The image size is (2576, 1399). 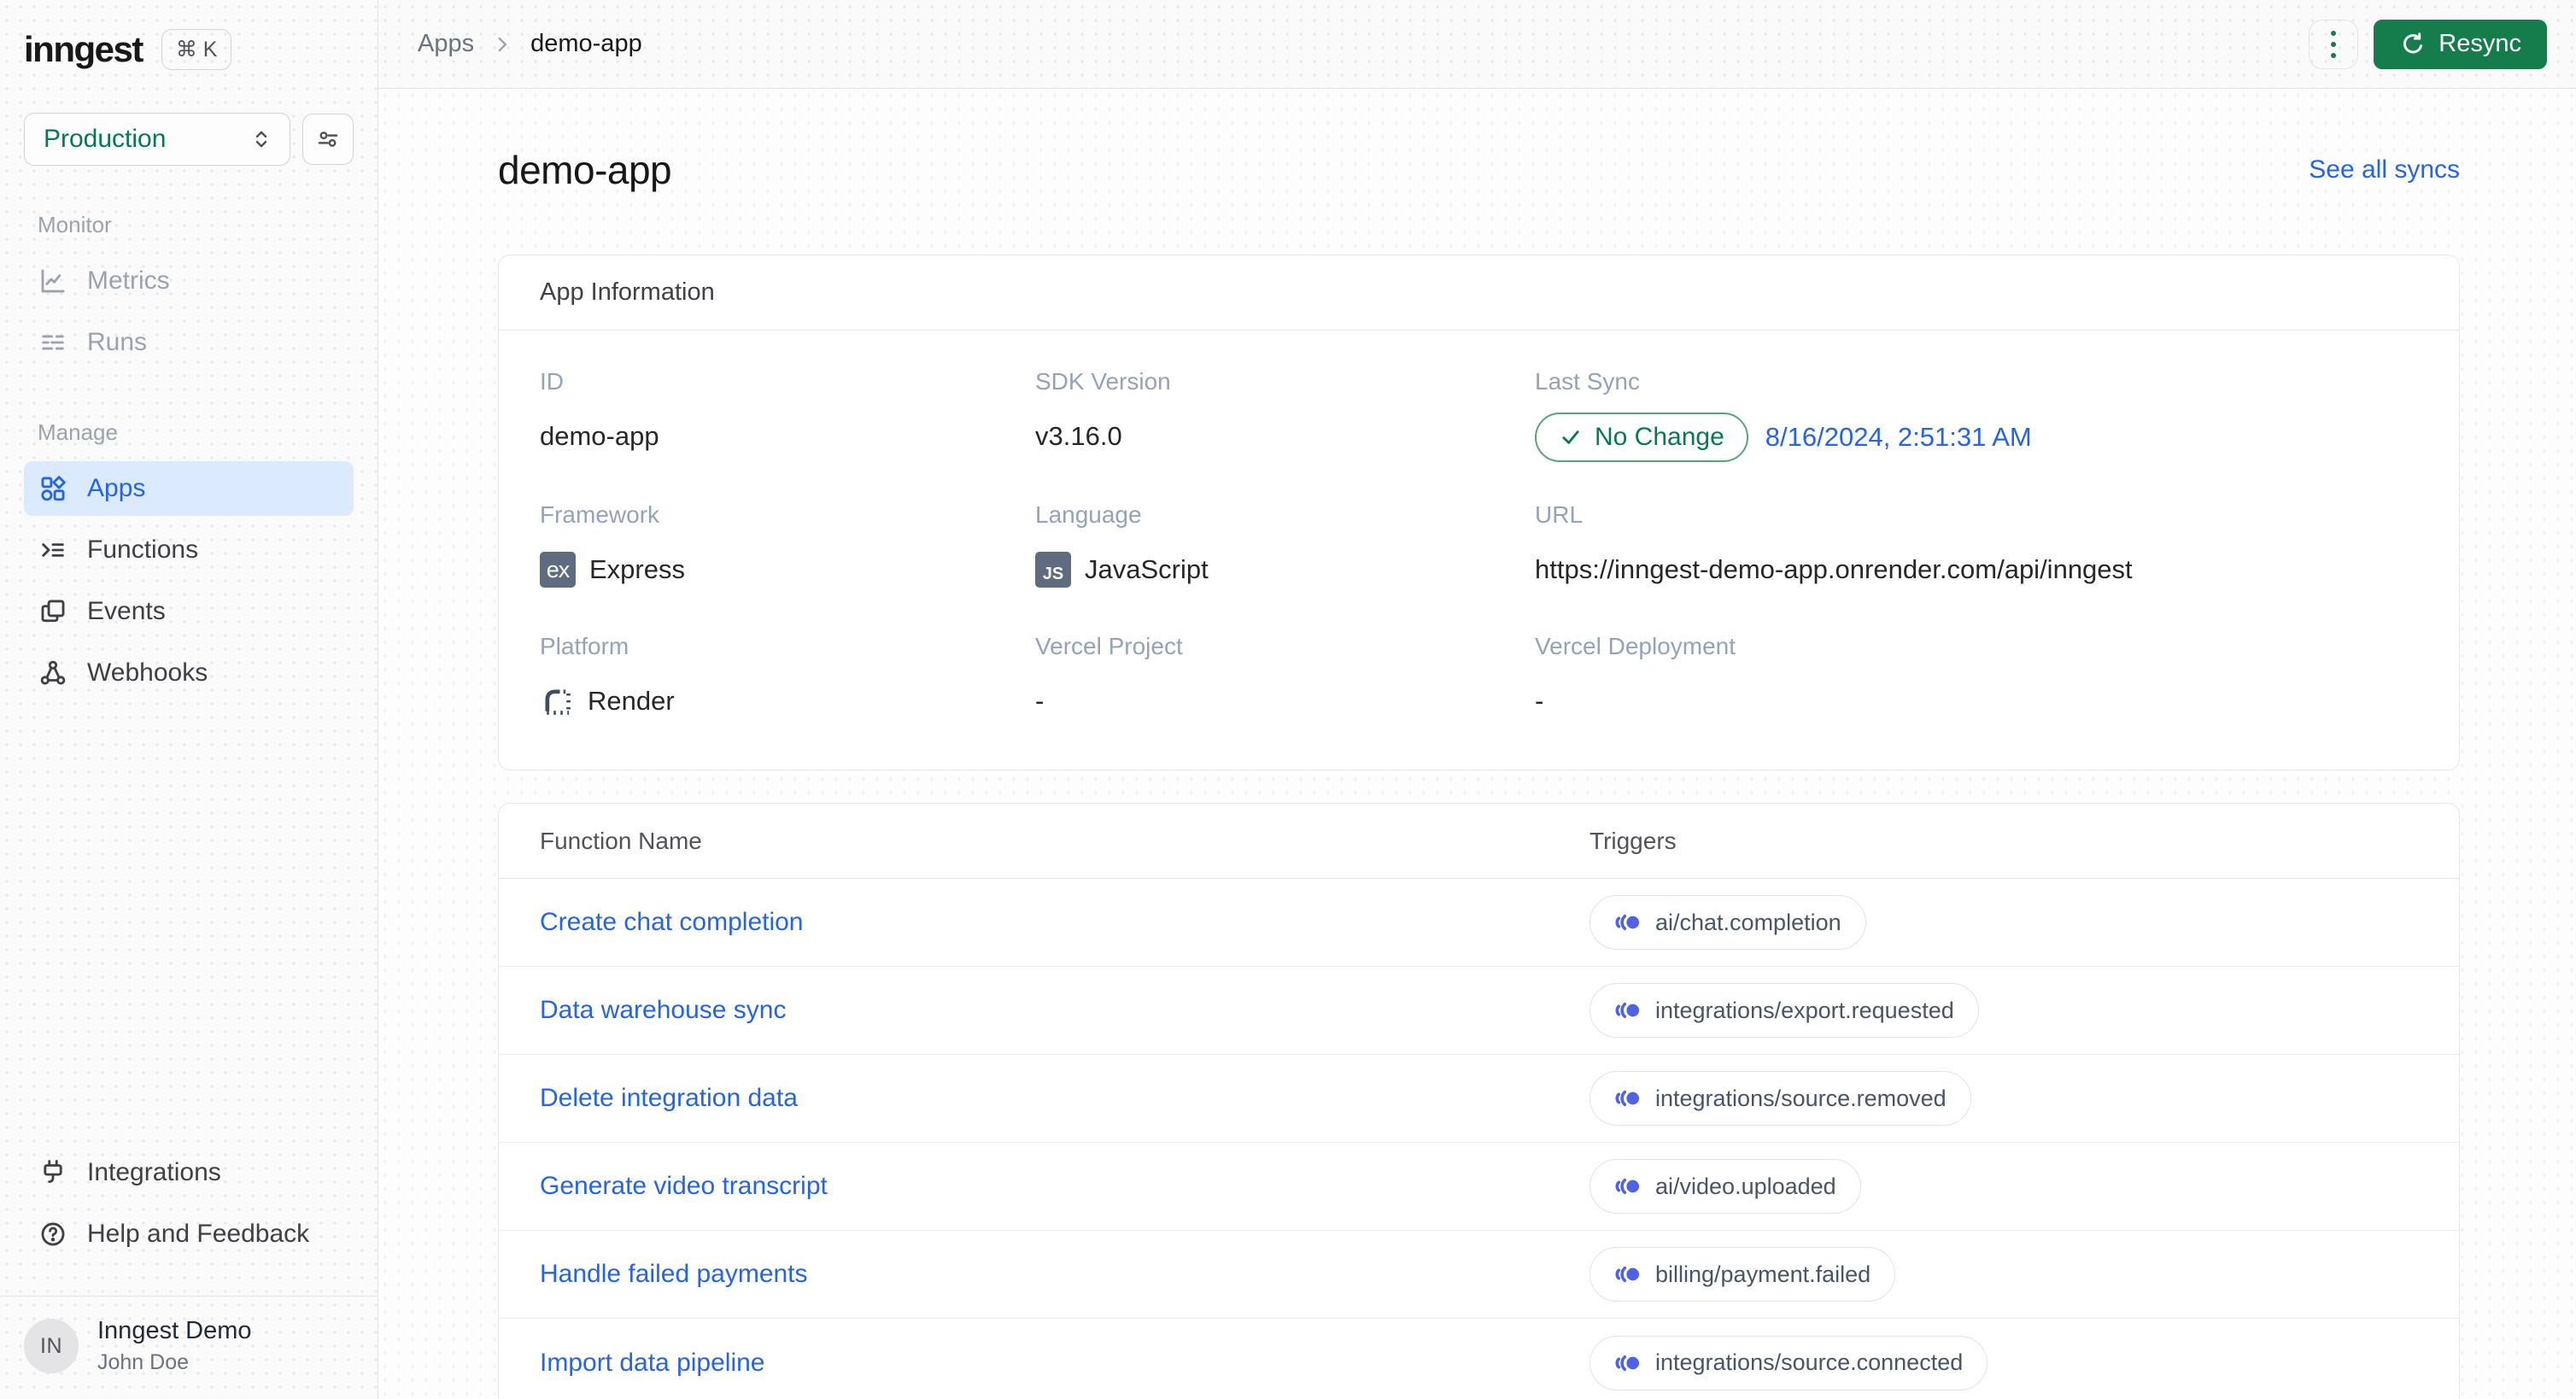 I want to click on trigger-name: ai/video.uploaded, so click(x=1745, y=1186).